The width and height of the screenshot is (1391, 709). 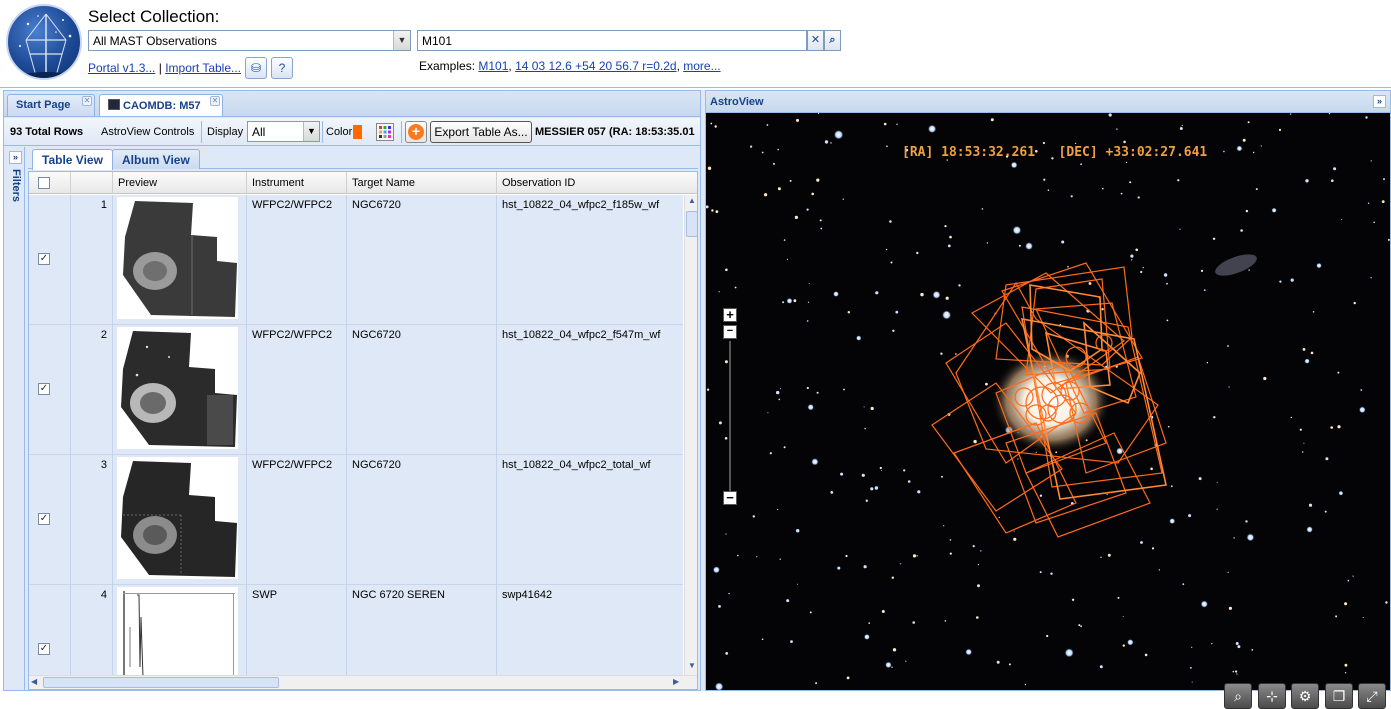 I want to click on scroll-right-icon: ▶, so click(x=676, y=681).